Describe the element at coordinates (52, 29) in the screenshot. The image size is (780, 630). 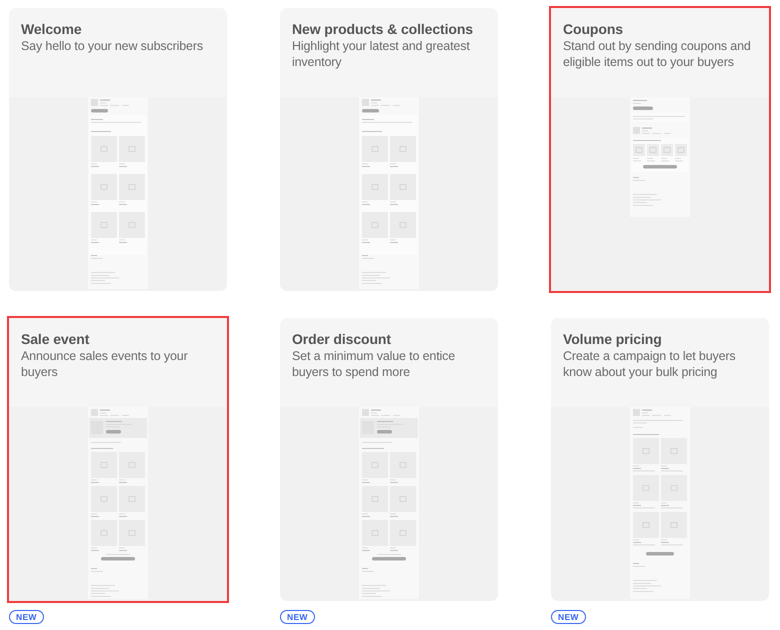
I see `card-title: Welcome` at that location.